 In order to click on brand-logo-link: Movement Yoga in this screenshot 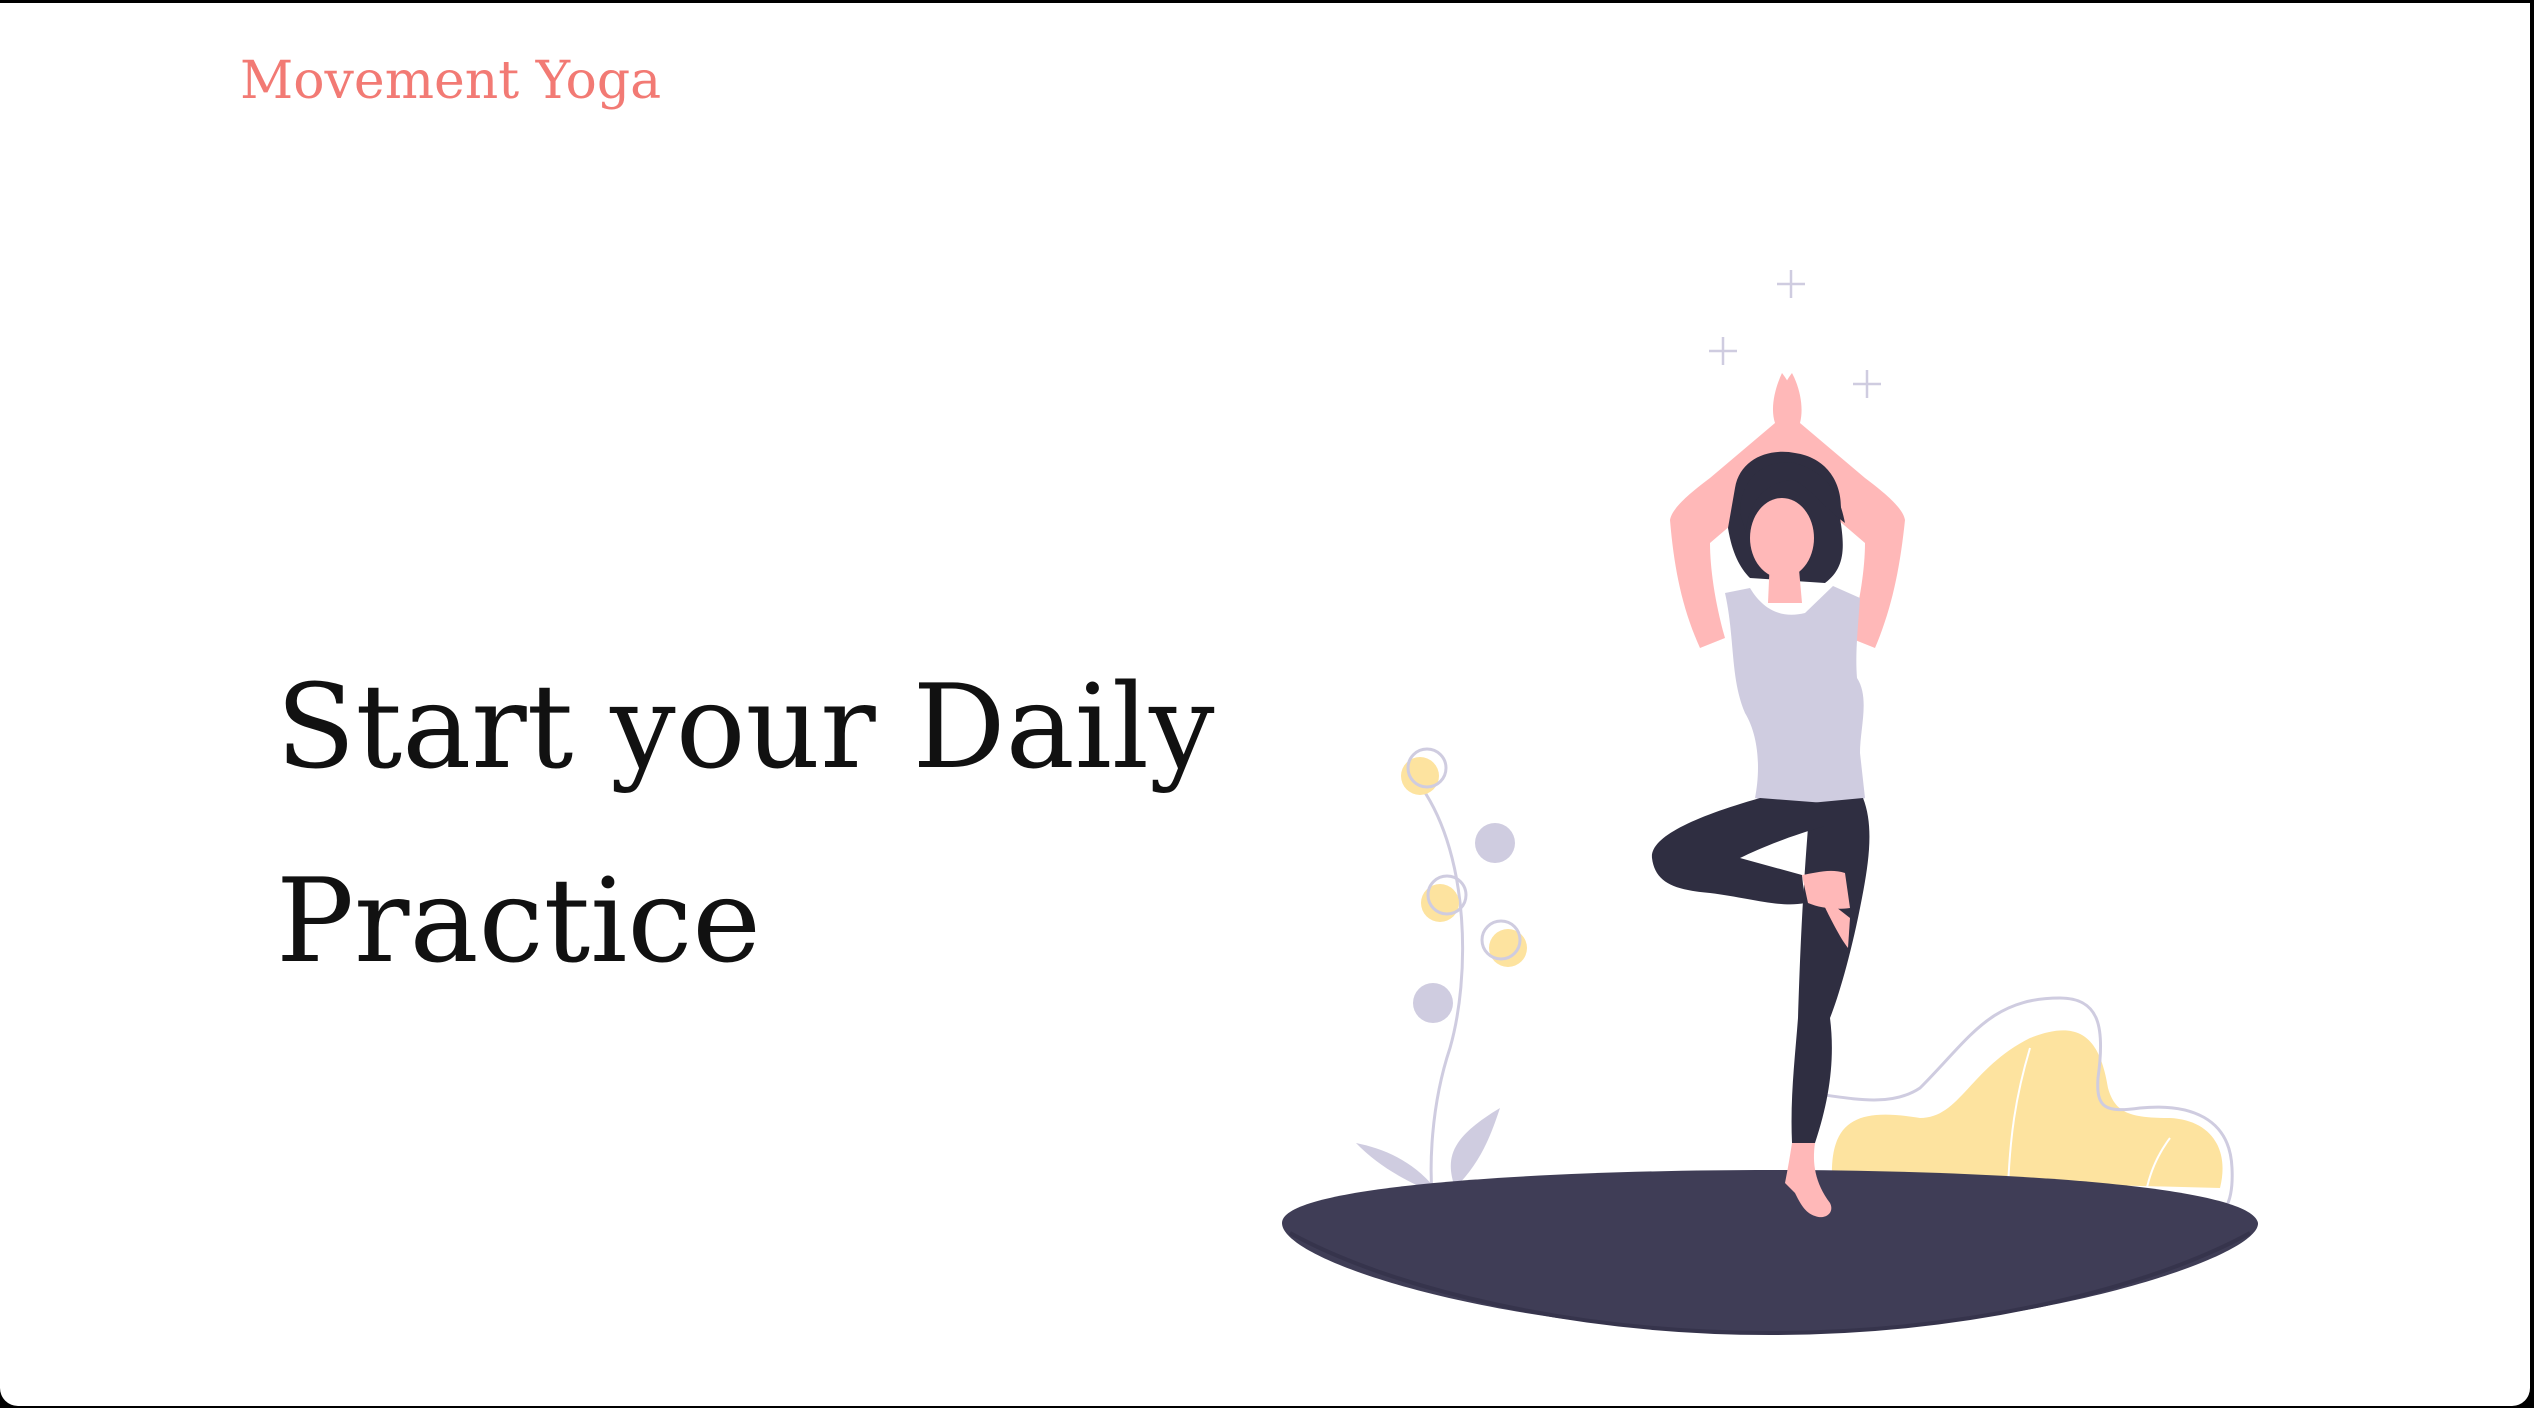, I will do `click(450, 81)`.